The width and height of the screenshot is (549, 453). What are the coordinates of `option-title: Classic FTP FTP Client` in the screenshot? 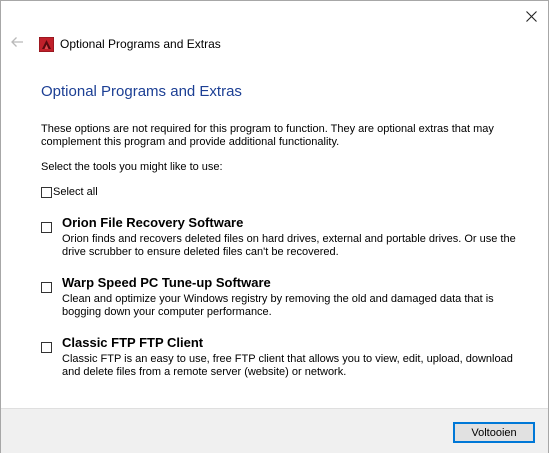 It's located at (132, 342).